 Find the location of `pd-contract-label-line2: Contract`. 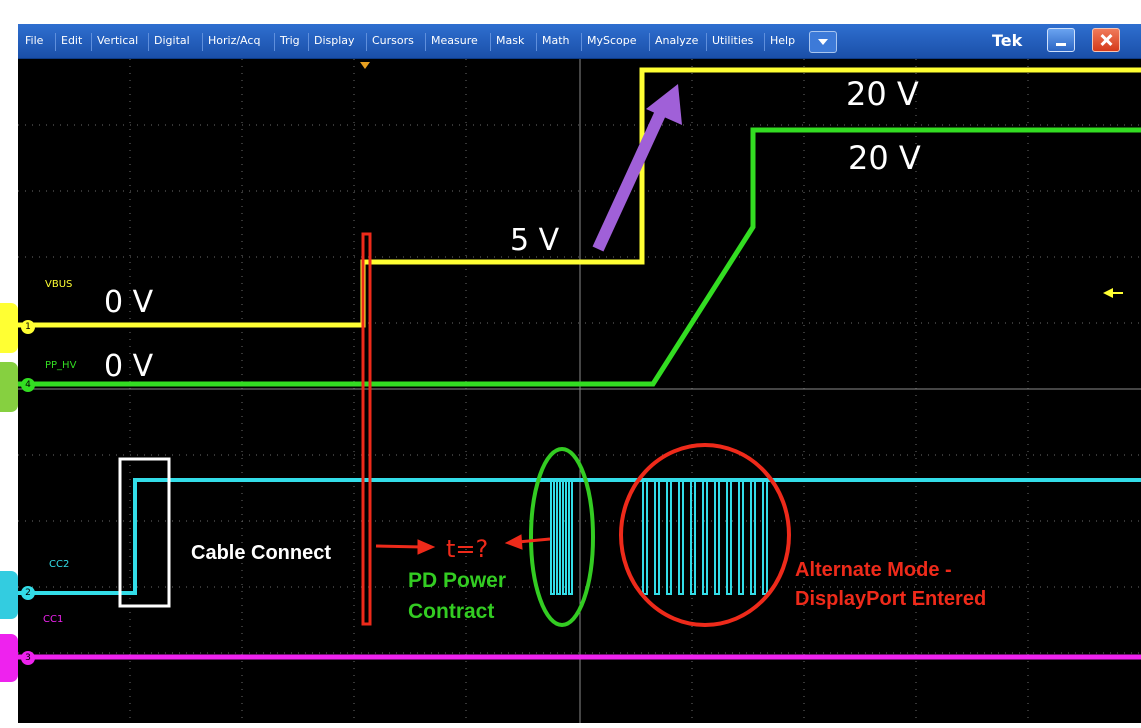

pd-contract-label-line2: Contract is located at coordinates (451, 611).